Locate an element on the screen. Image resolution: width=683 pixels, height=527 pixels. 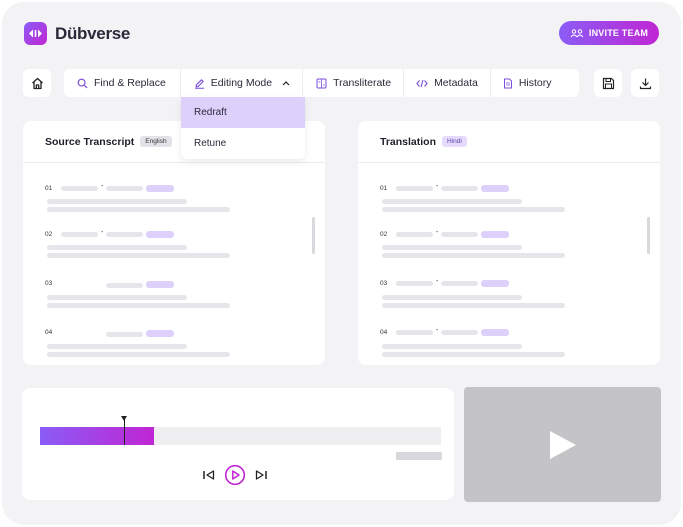
find-replace-button: Find & Replace is located at coordinates (121, 83).